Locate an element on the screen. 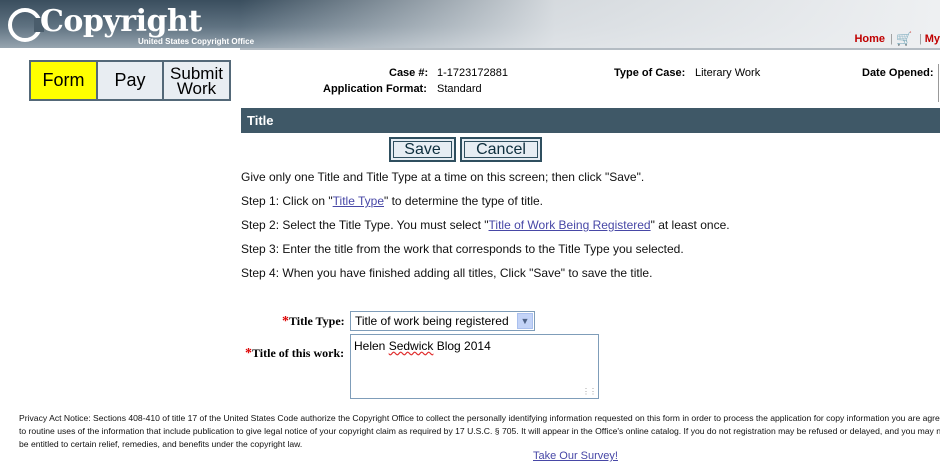 This screenshot has width=940, height=475. logo-wordmark: Copyright is located at coordinates (121, 21).